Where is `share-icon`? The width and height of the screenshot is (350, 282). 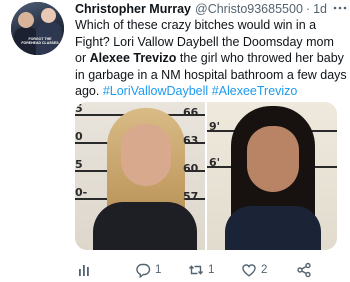
share-icon is located at coordinates (304, 270).